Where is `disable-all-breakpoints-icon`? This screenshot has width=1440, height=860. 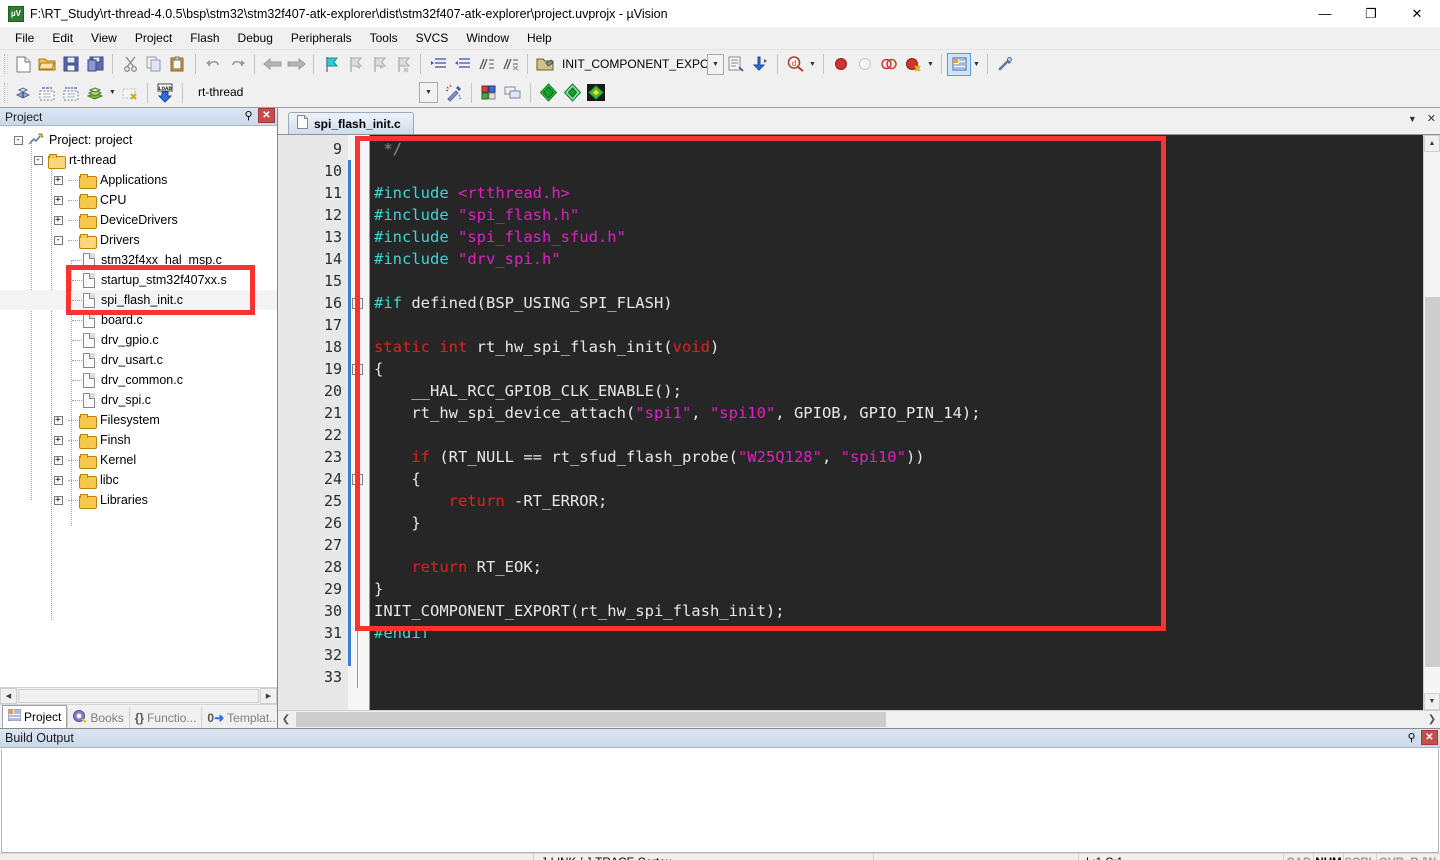
disable-all-breakpoints-icon is located at coordinates (889, 64).